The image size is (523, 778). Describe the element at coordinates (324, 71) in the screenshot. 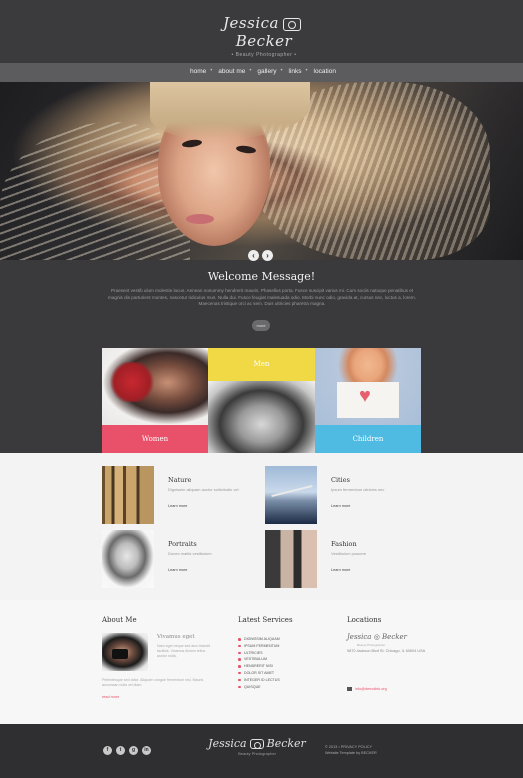

I see `nav-item-location: location` at that location.